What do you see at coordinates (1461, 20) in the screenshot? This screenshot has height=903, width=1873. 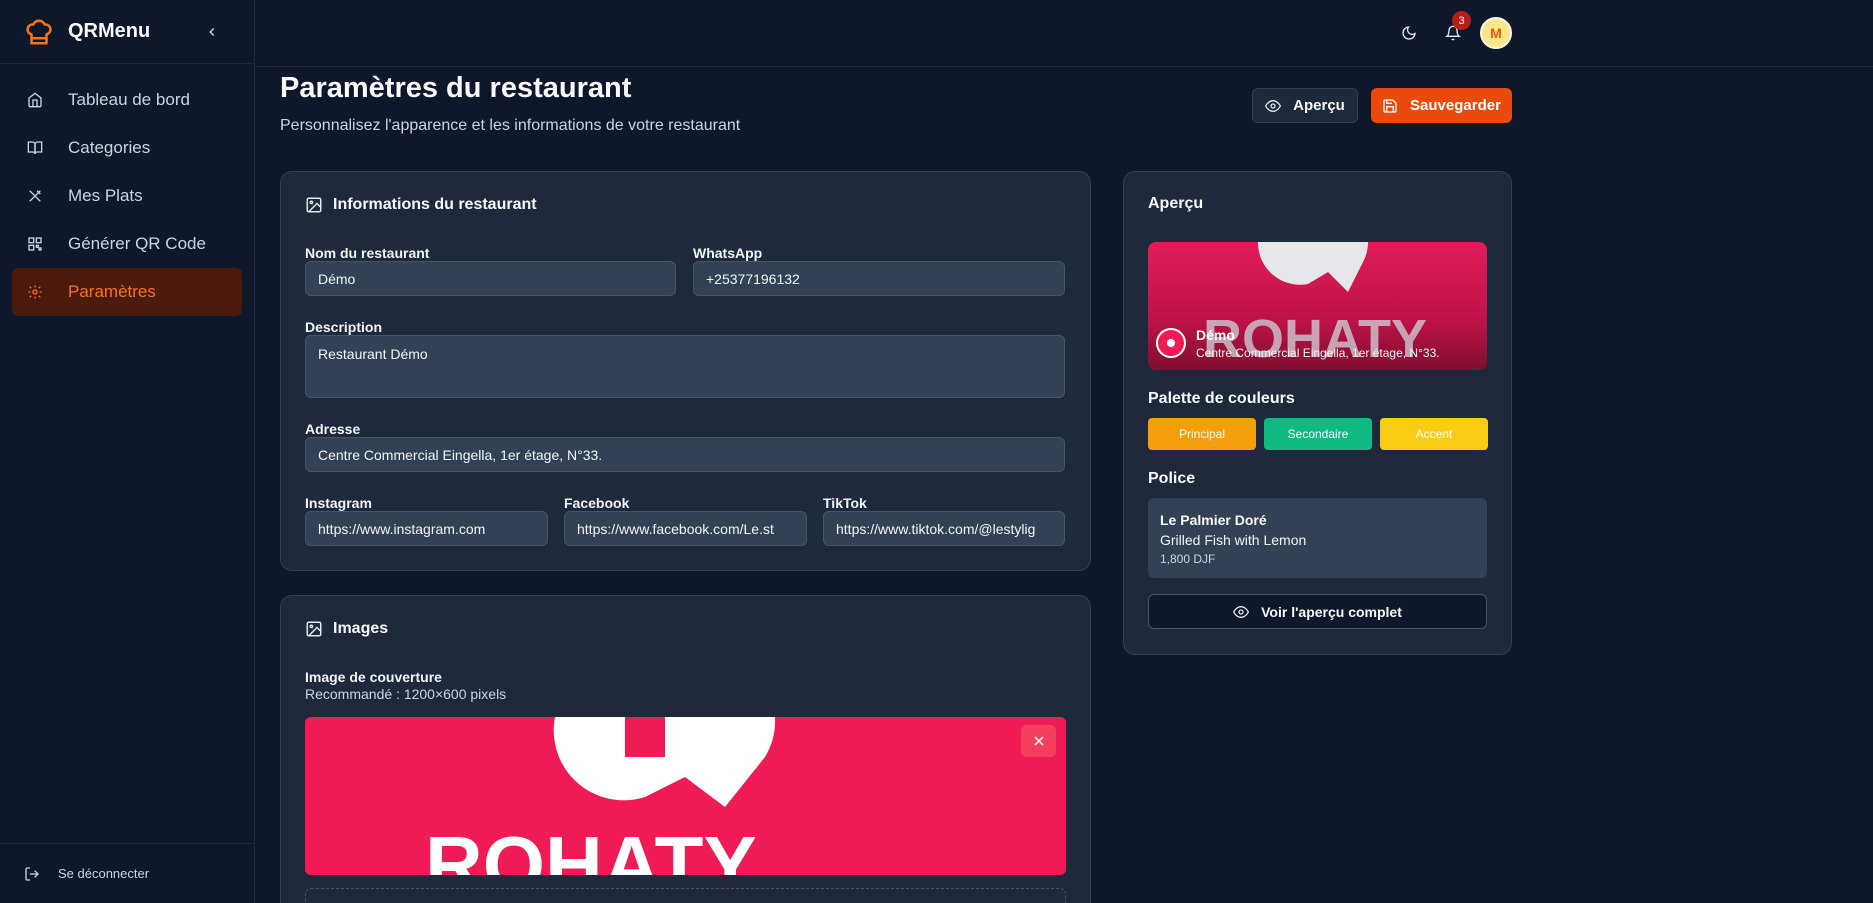 I see `notification-badge: 3` at bounding box center [1461, 20].